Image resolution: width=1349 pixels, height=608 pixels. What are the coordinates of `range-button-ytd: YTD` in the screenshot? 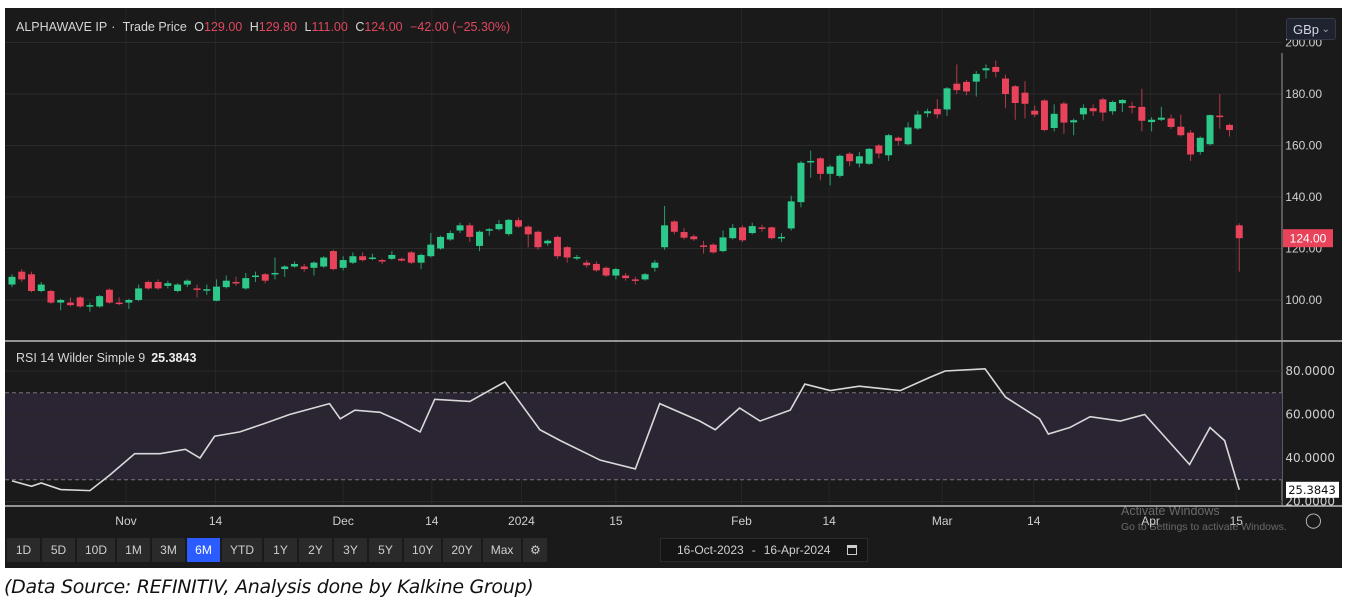 It's located at (242, 550).